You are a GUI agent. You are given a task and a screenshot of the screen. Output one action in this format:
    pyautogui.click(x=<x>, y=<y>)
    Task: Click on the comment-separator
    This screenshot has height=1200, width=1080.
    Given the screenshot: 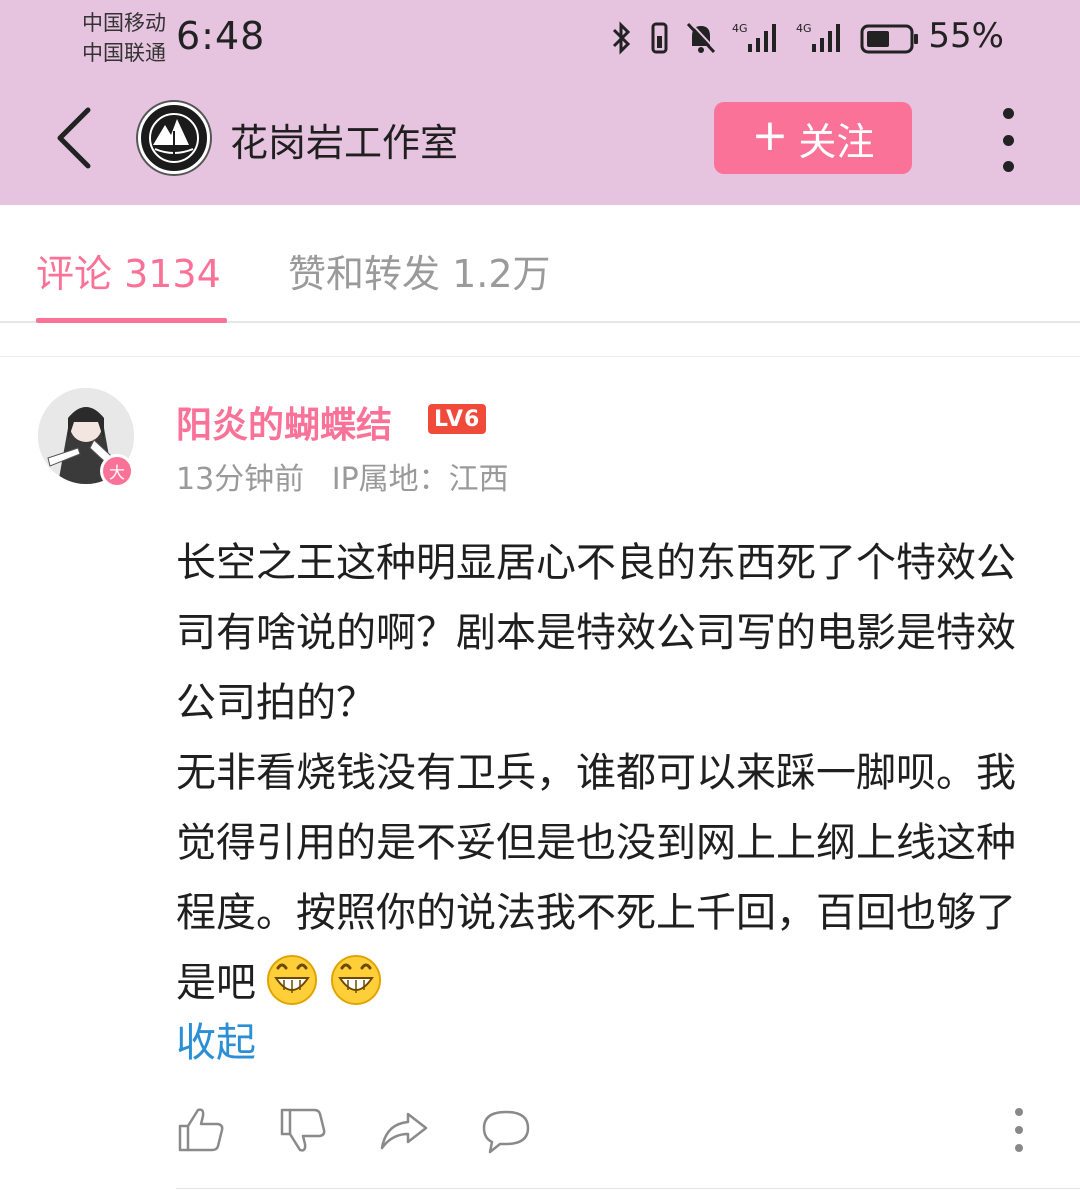 What is the action you would take?
    pyautogui.click(x=628, y=1188)
    